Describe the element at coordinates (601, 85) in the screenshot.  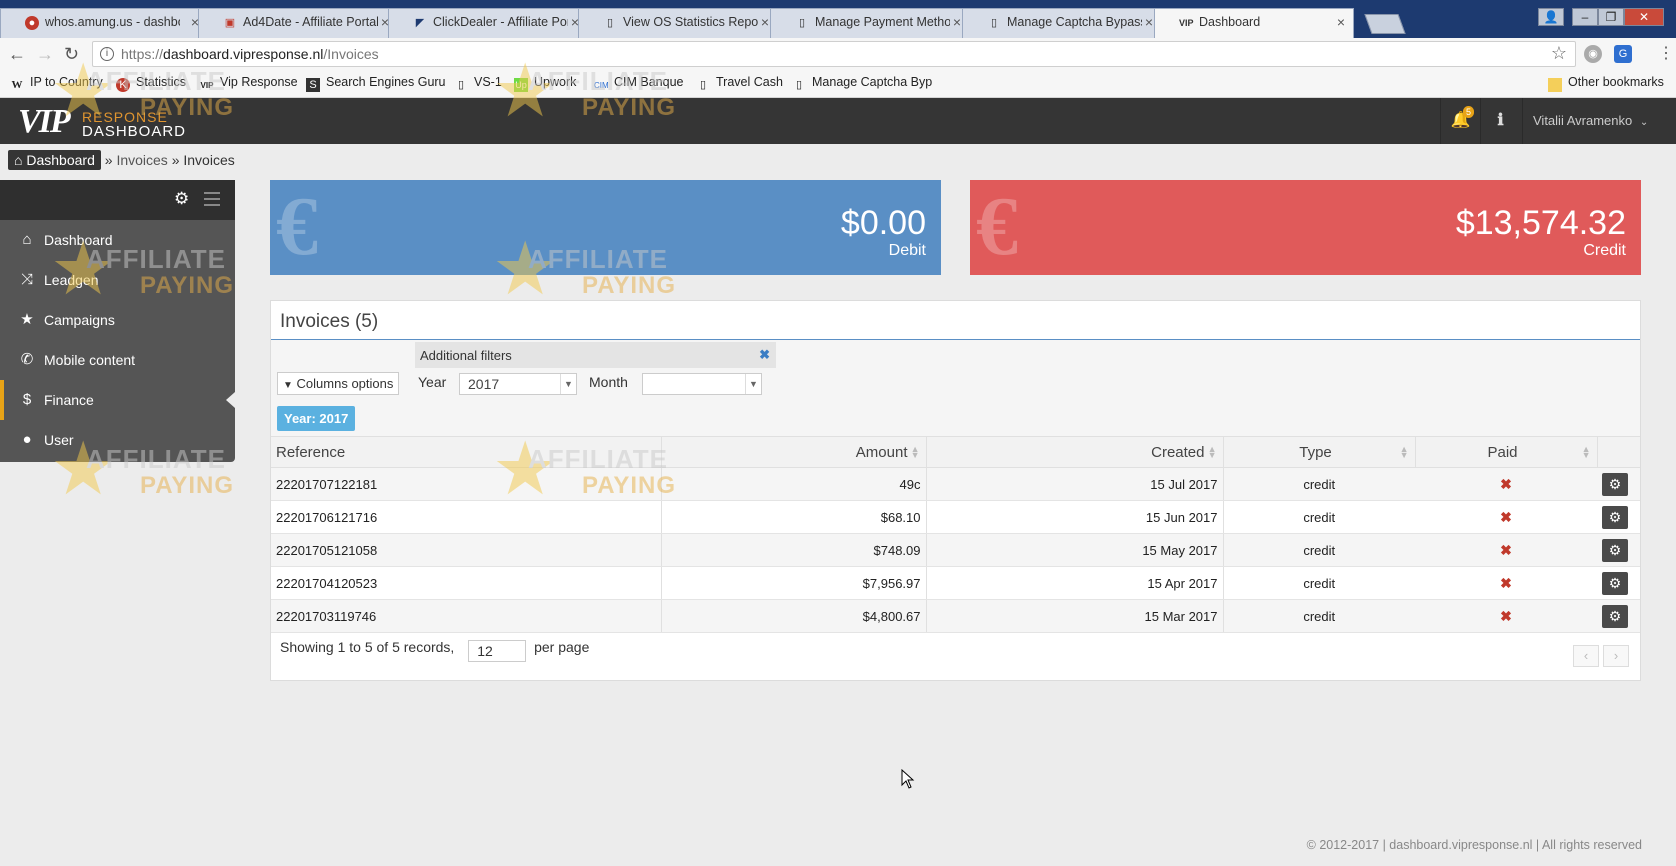
I see `cim-icon: CIM` at that location.